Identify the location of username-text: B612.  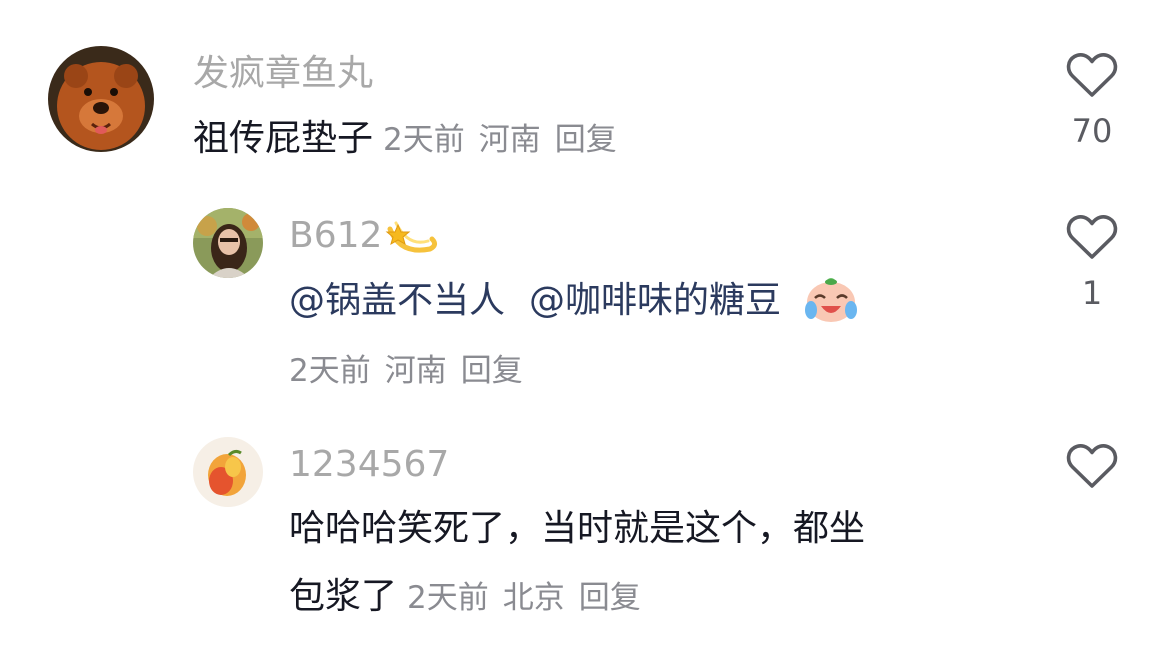
(336, 235).